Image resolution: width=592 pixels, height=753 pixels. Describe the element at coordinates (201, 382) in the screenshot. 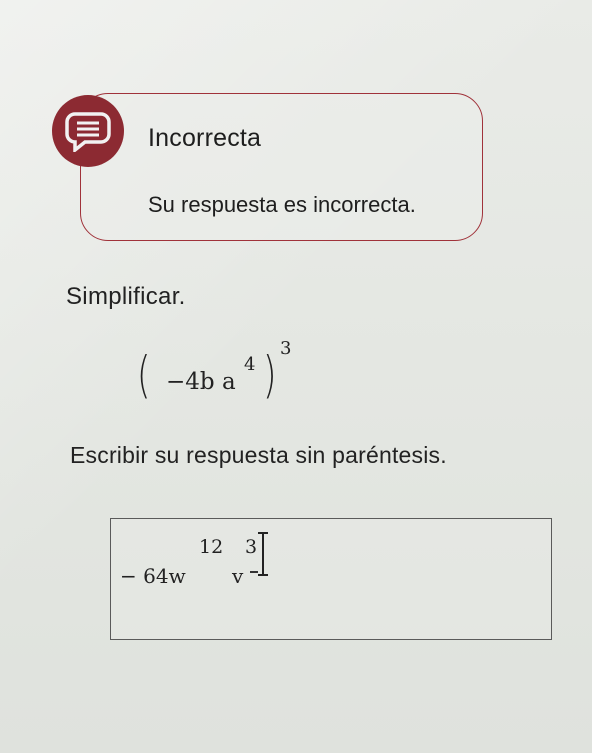

I see `expression-base: −4b a` at that location.